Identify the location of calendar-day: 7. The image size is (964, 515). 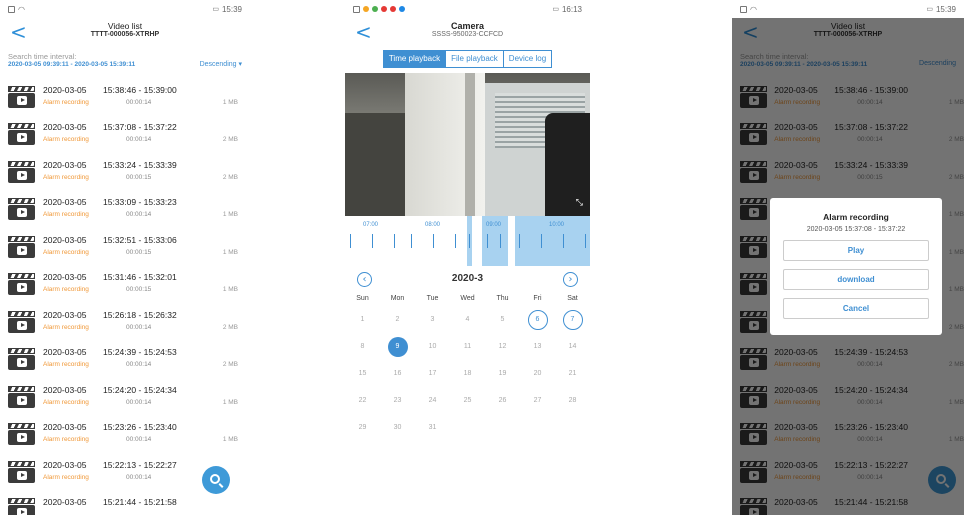
(572, 319).